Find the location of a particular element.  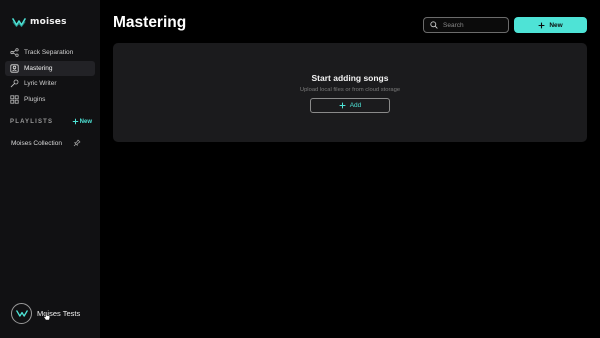

dropzone-subtitle: Upload local files or from cloud storage is located at coordinates (350, 90).